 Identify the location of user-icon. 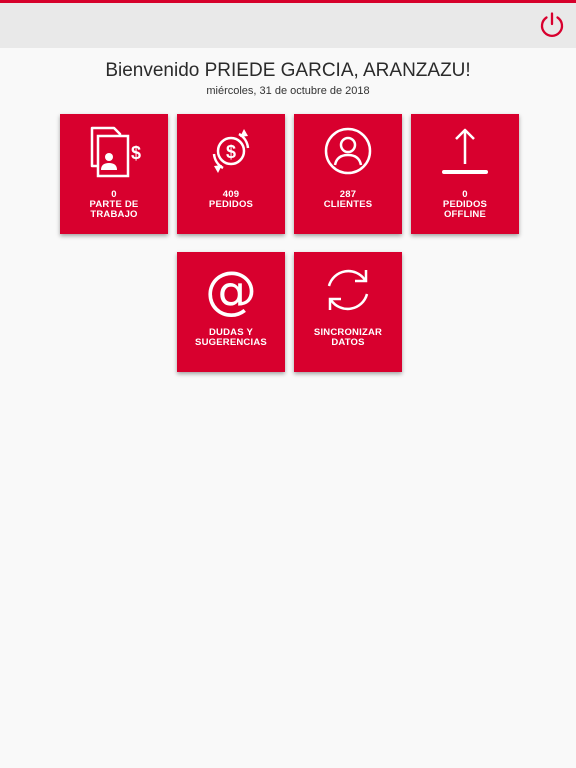
(348, 151).